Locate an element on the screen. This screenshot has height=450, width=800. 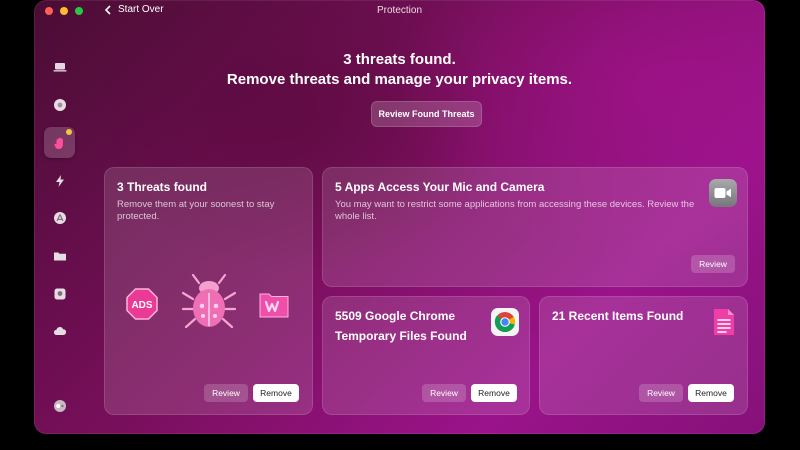
bug-icon is located at coordinates (209, 301).